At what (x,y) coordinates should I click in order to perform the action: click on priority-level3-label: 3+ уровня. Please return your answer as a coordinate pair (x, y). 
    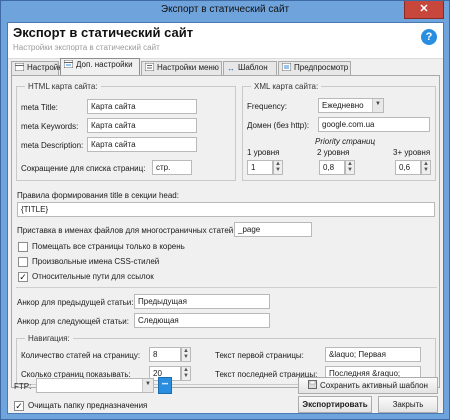
    Looking at the image, I should click on (412, 152).